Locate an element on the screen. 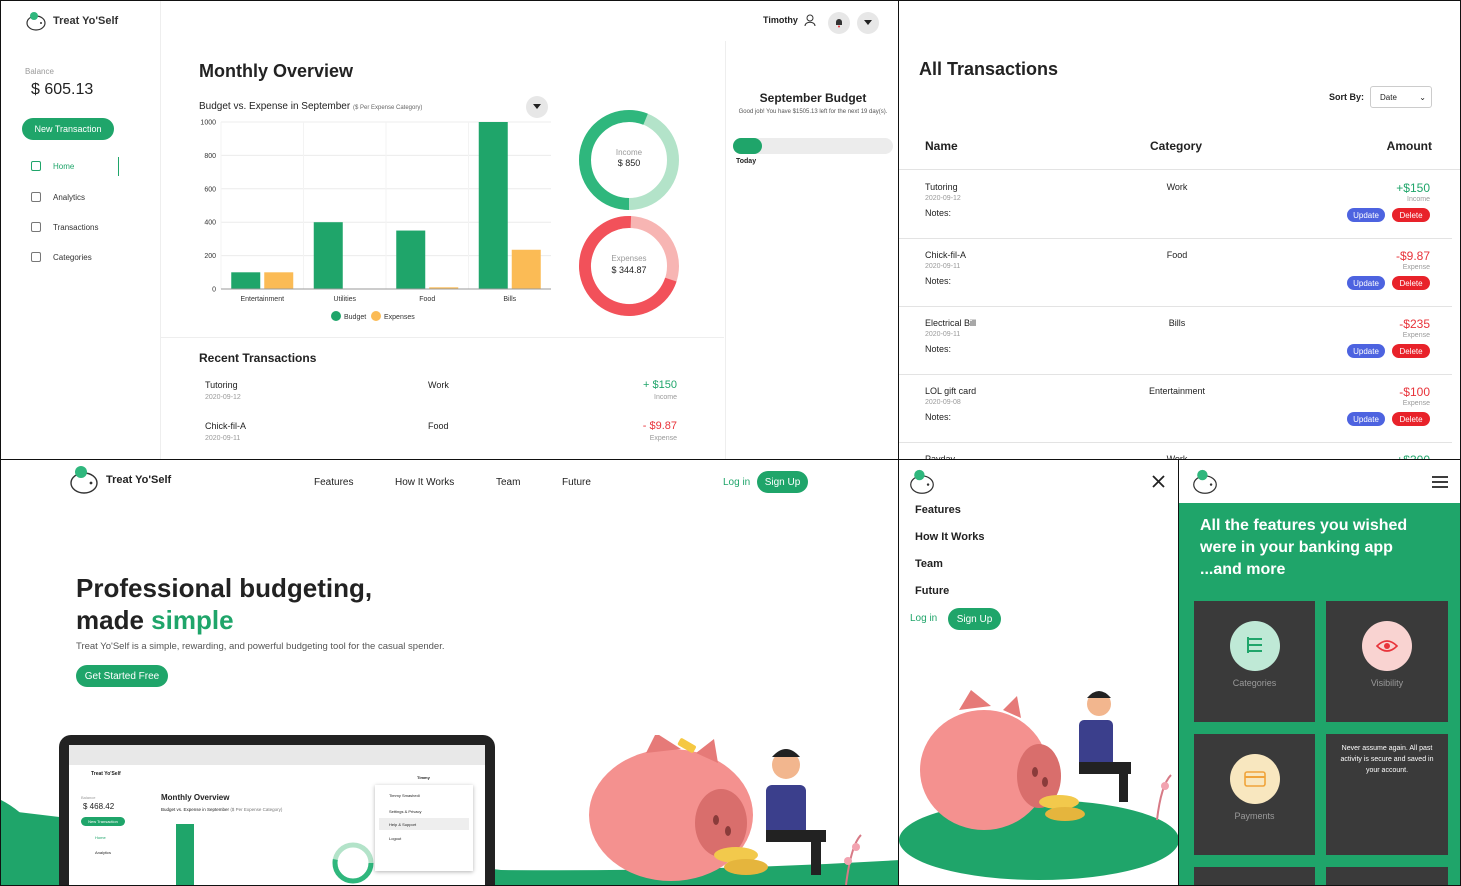 The height and width of the screenshot is (886, 1461). mobile-nav-features: Features is located at coordinates (938, 510).